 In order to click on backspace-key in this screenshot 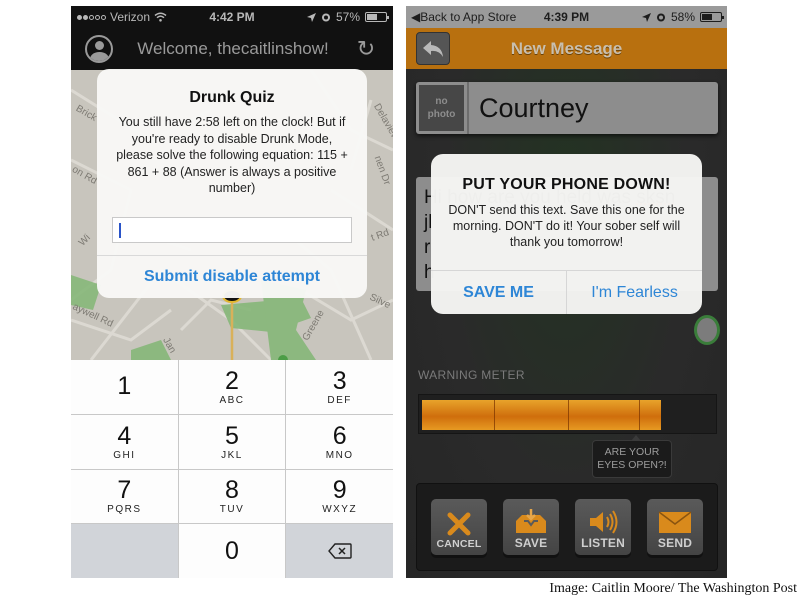, I will do `click(339, 551)`.